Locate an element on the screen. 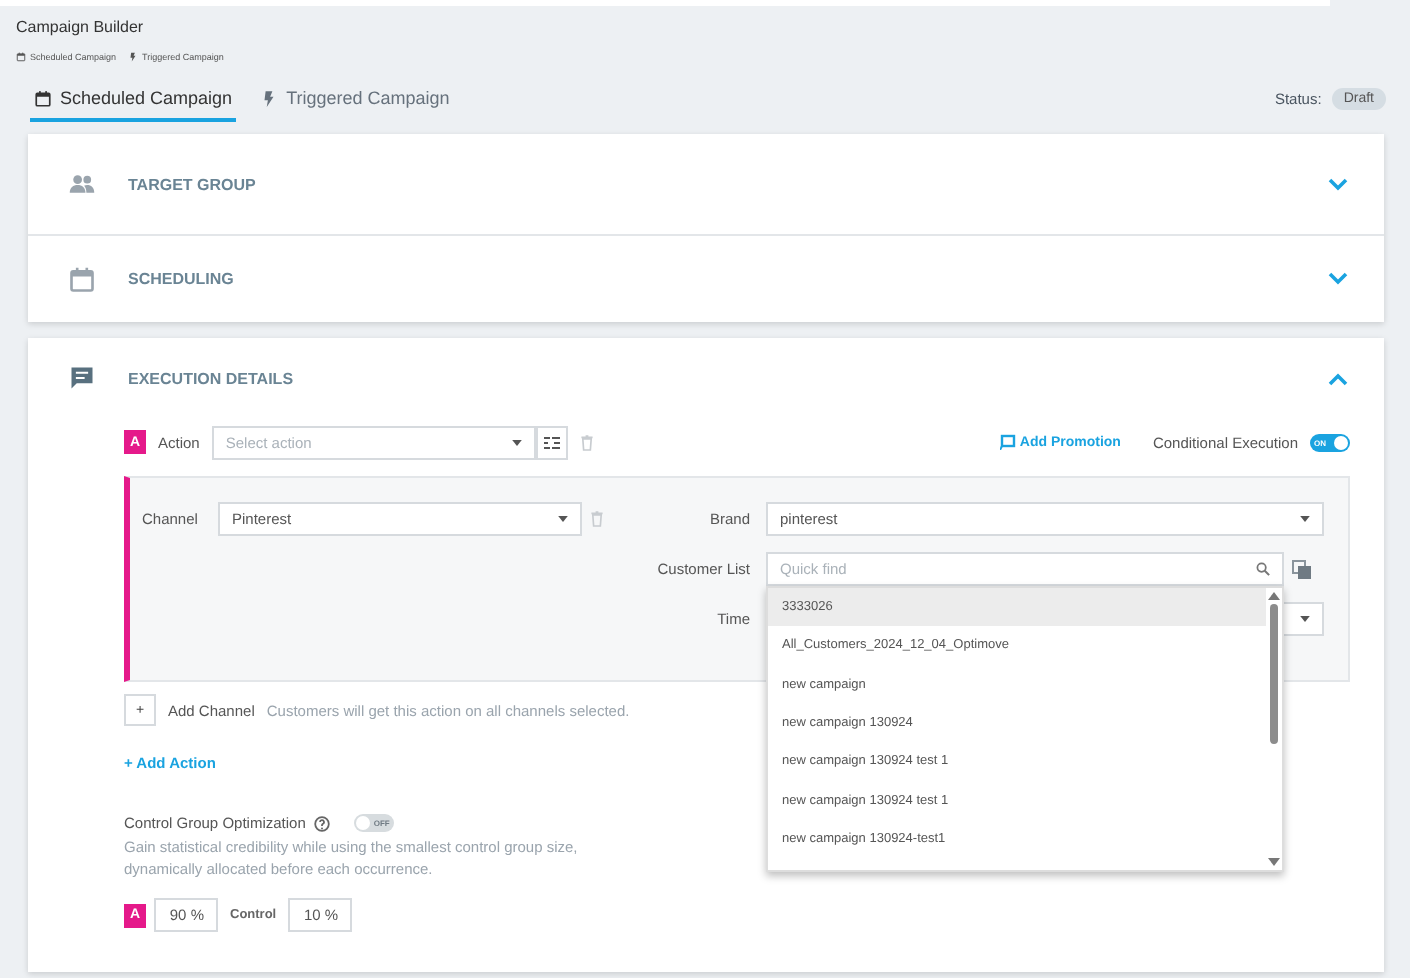  section-title: EXECUTION DETAILS is located at coordinates (728, 378).